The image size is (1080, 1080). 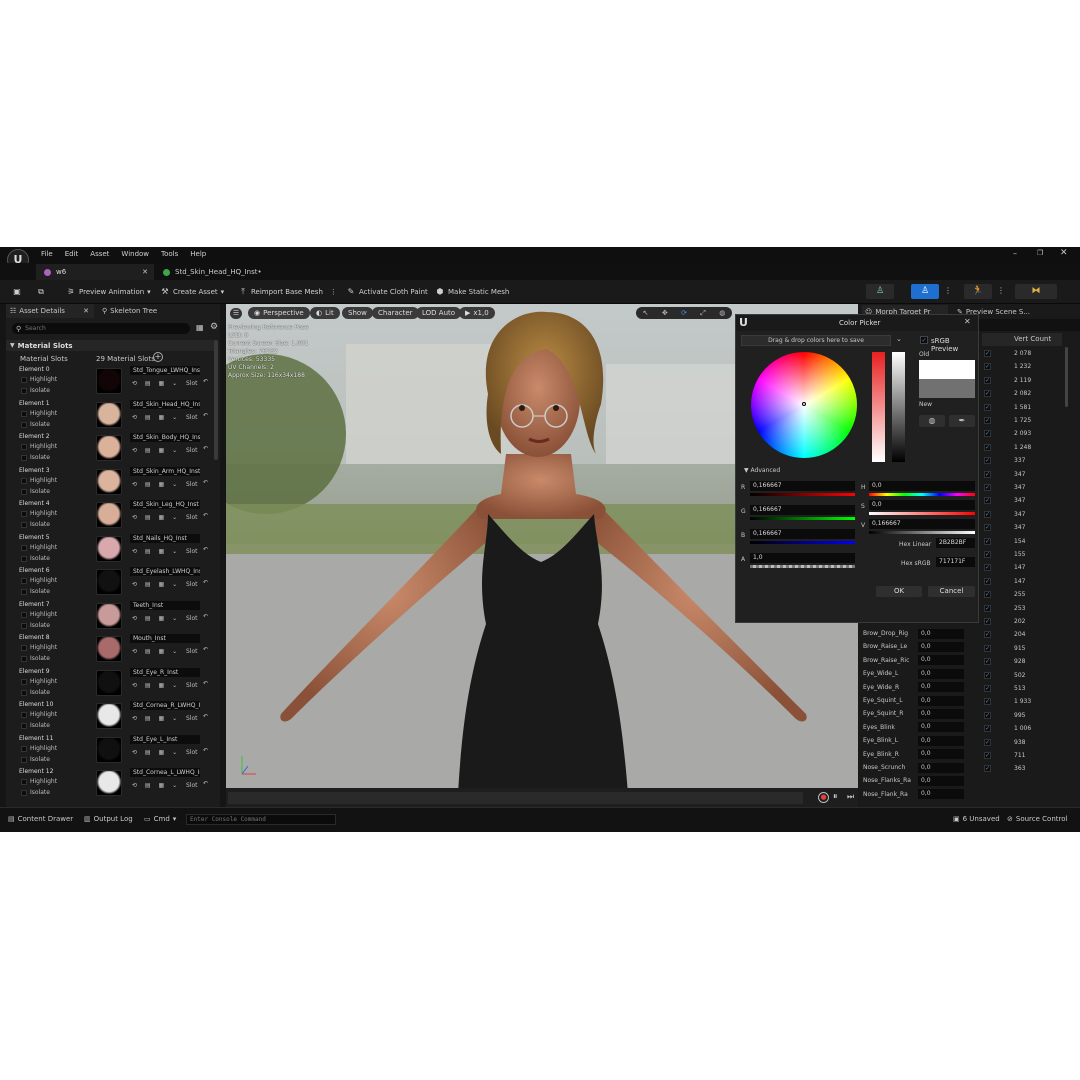 What do you see at coordinates (472, 292) in the screenshot?
I see `make-static-mesh-button: ⬢ Make Static Mesh` at bounding box center [472, 292].